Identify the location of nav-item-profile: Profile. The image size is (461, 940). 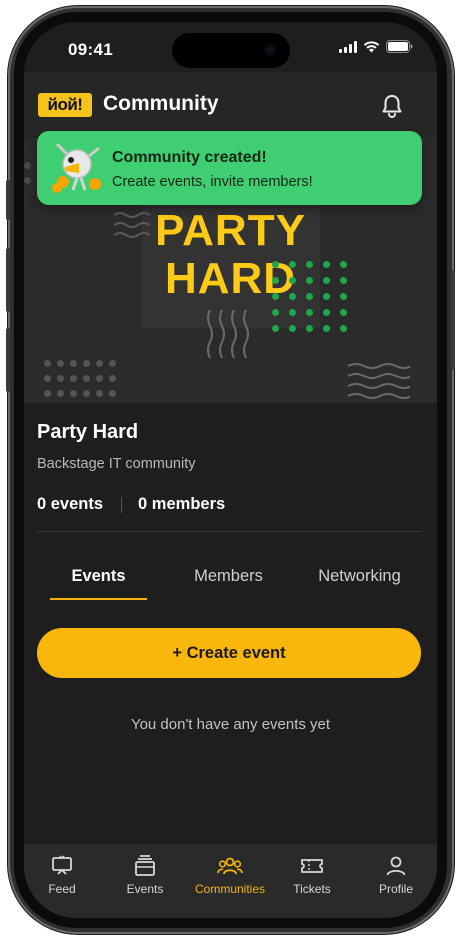
(396, 875).